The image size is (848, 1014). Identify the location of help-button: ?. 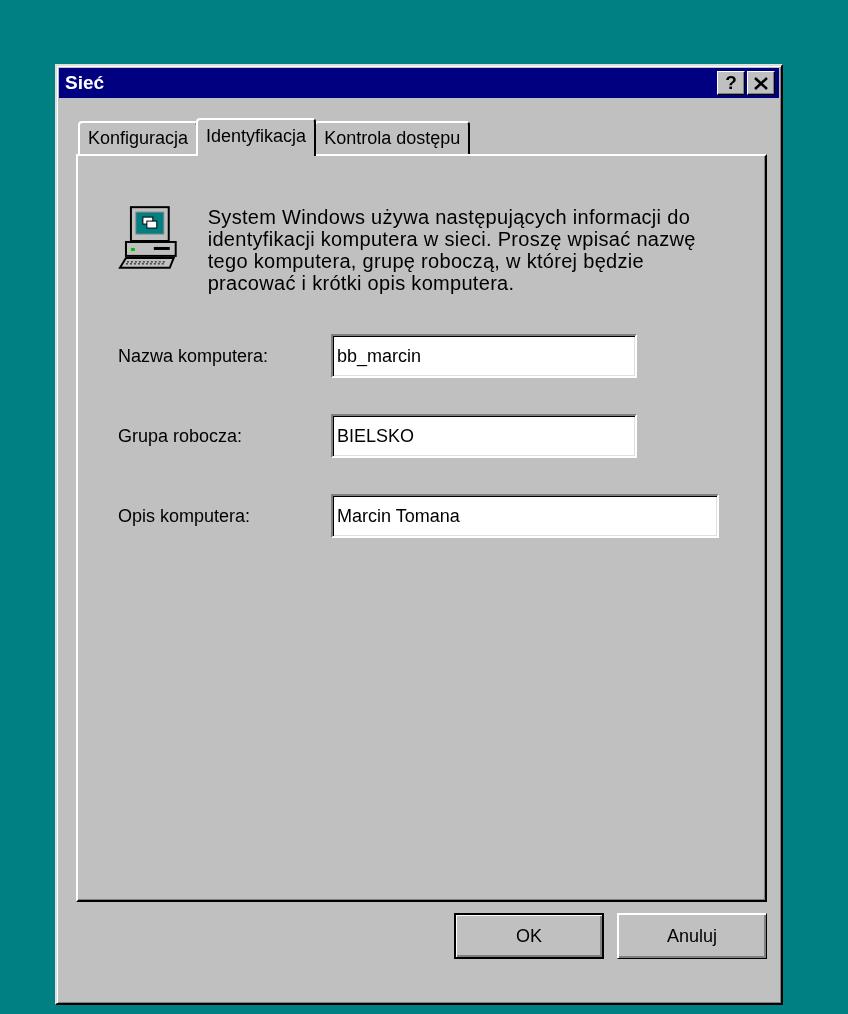
(731, 83).